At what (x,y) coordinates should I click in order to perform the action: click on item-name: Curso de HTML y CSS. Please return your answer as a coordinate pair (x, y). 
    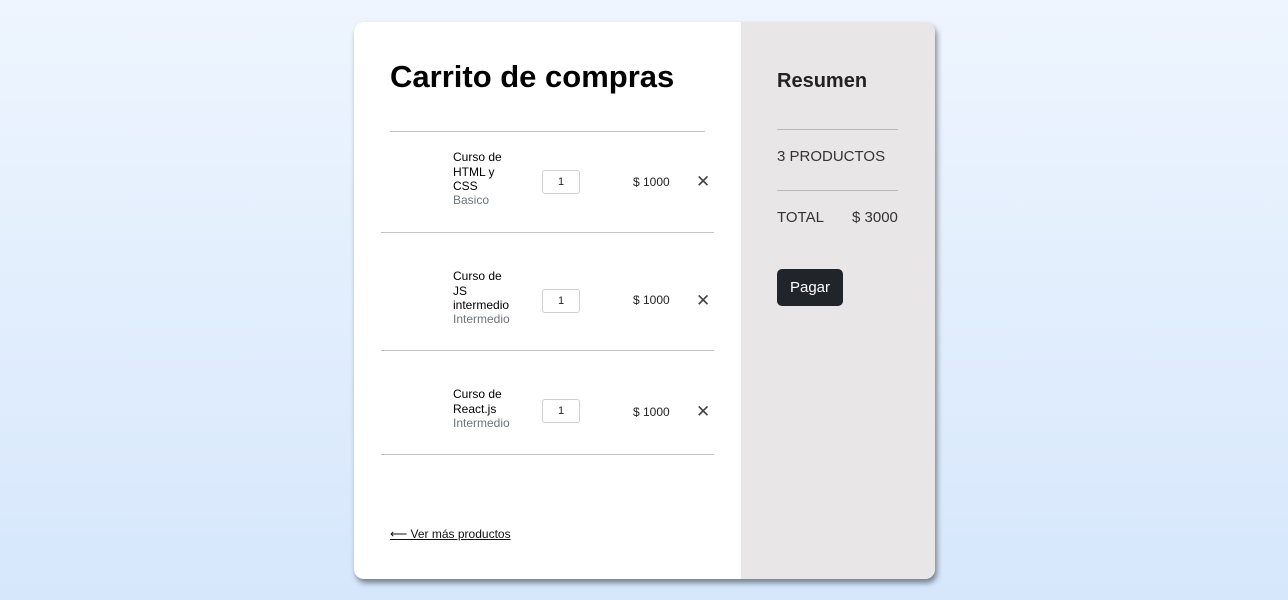
    Looking at the image, I should click on (477, 171).